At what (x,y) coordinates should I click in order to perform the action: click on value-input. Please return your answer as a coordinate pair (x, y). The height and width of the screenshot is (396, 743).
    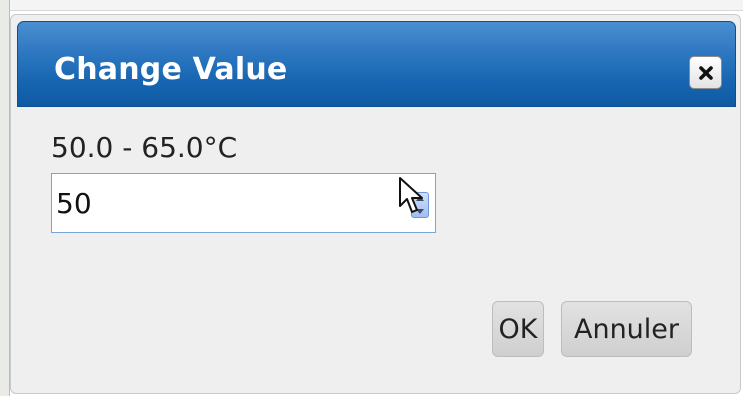
    Looking at the image, I should click on (221, 203).